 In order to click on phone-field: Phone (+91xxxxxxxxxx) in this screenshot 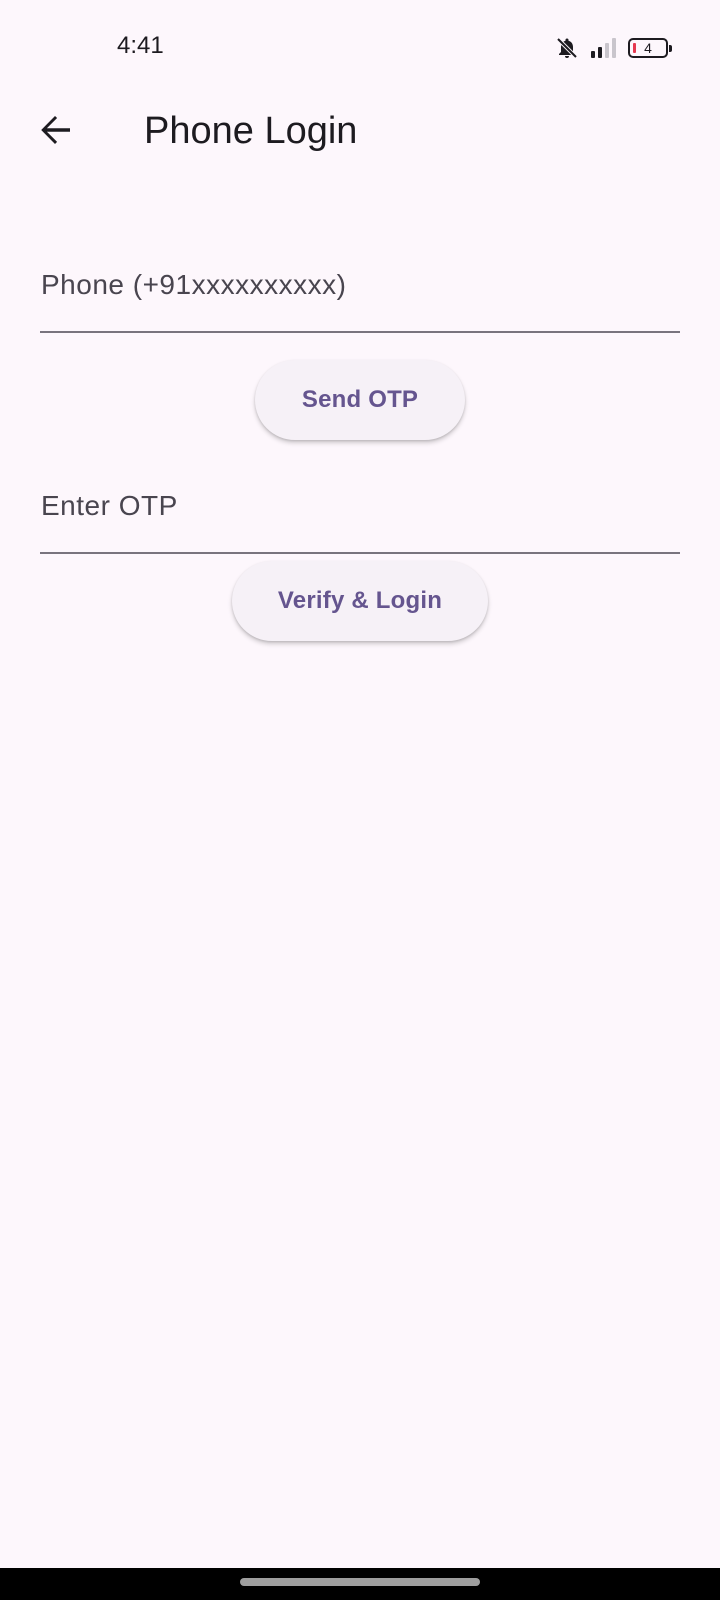, I will do `click(360, 289)`.